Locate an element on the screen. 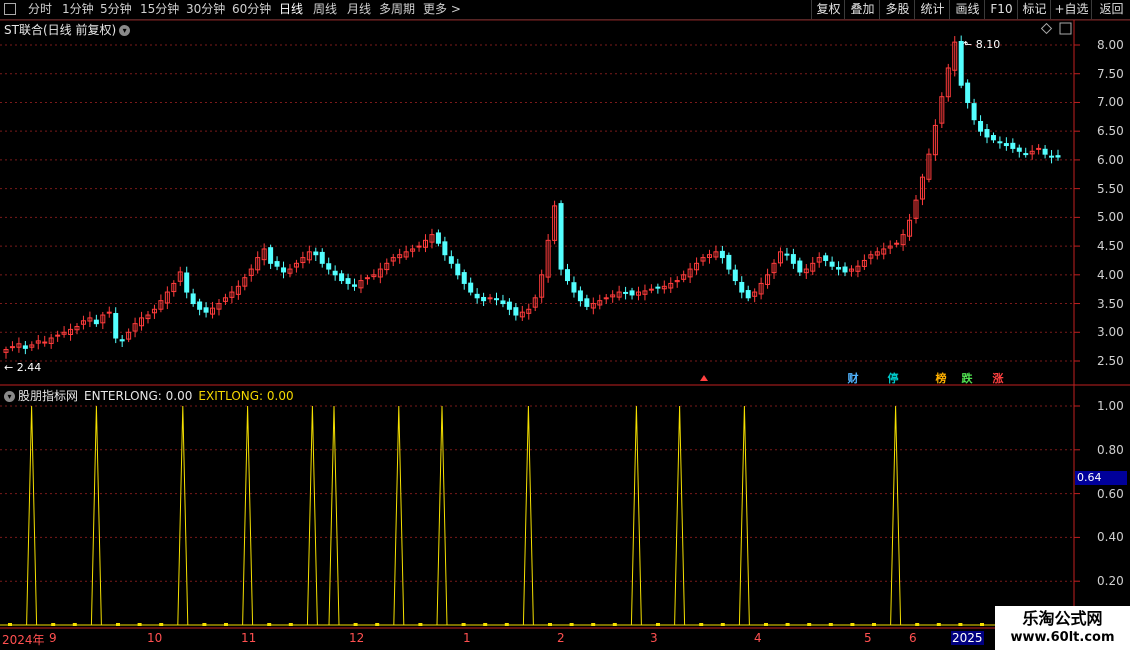  indicator-title: ▾ 股朋指标网 ENTERLONG: 0.00 EXITLONG: 0.00 is located at coordinates (149, 395).